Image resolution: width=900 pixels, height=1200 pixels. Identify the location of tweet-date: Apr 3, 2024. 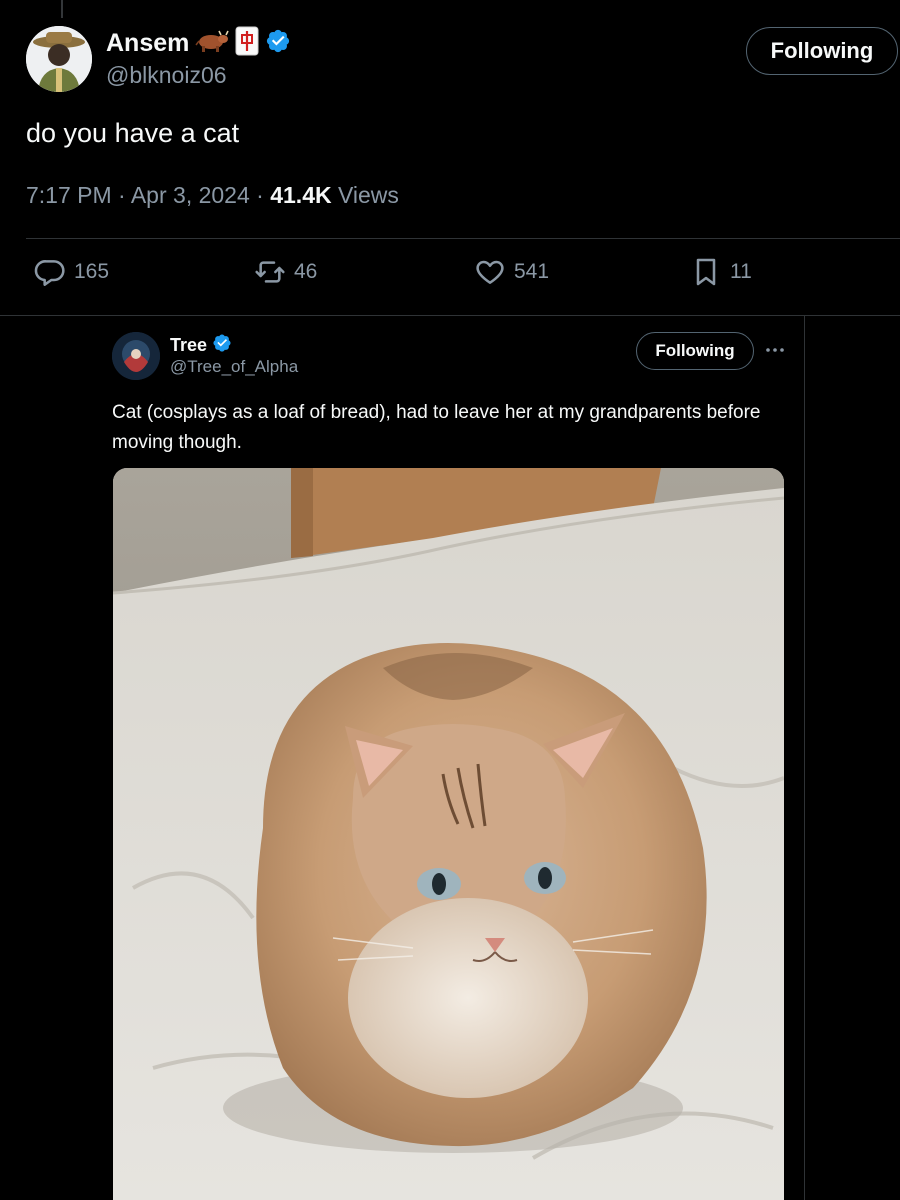
(190, 195).